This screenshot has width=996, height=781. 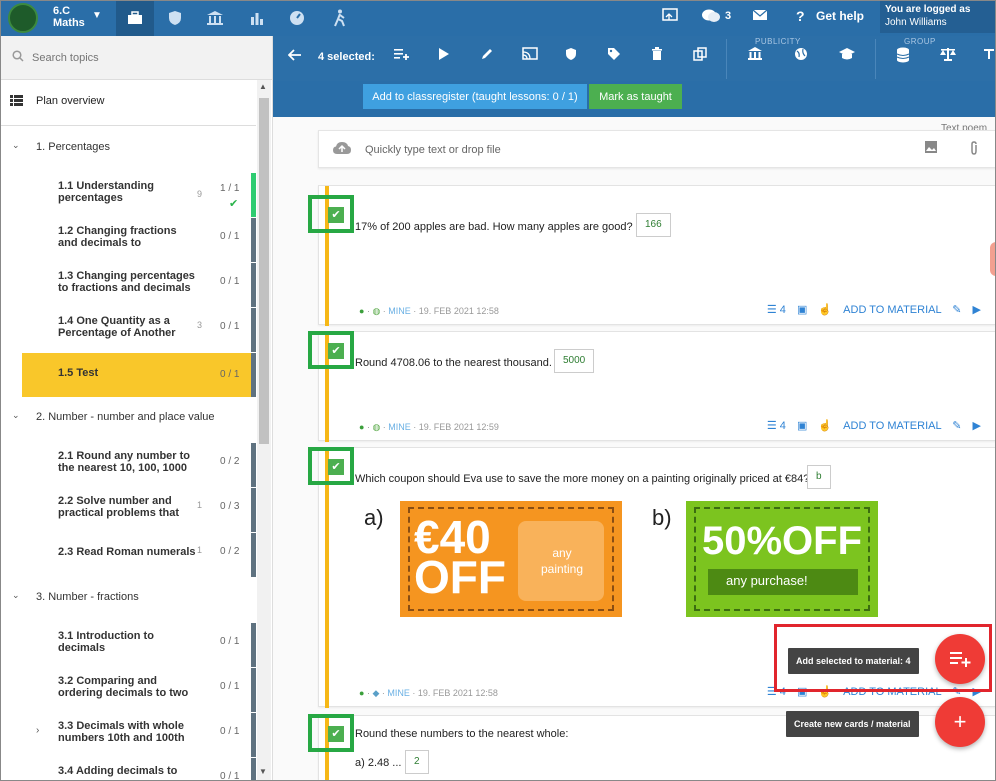 What do you see at coordinates (974, 149) in the screenshot?
I see `paperclip-icon` at bounding box center [974, 149].